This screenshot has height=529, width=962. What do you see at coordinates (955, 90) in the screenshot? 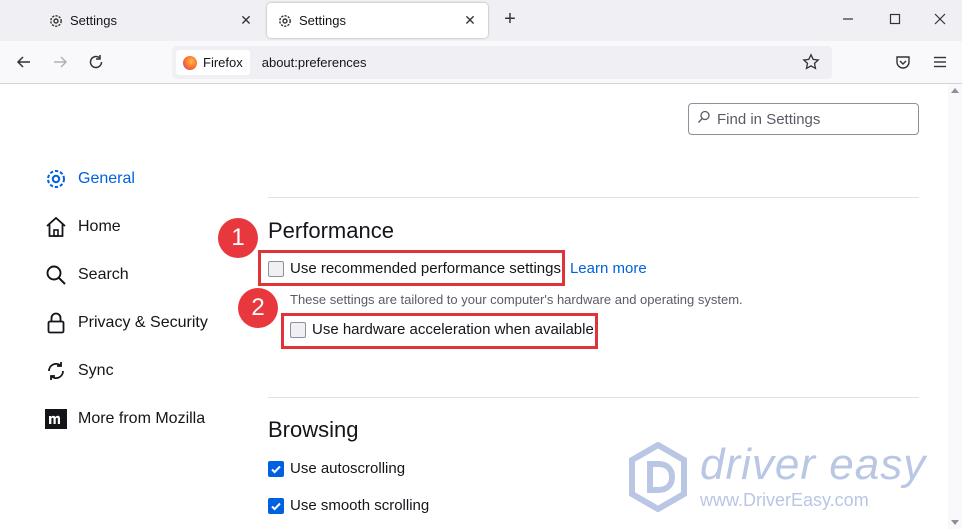
I see `scroll-up-arrow-icon` at bounding box center [955, 90].